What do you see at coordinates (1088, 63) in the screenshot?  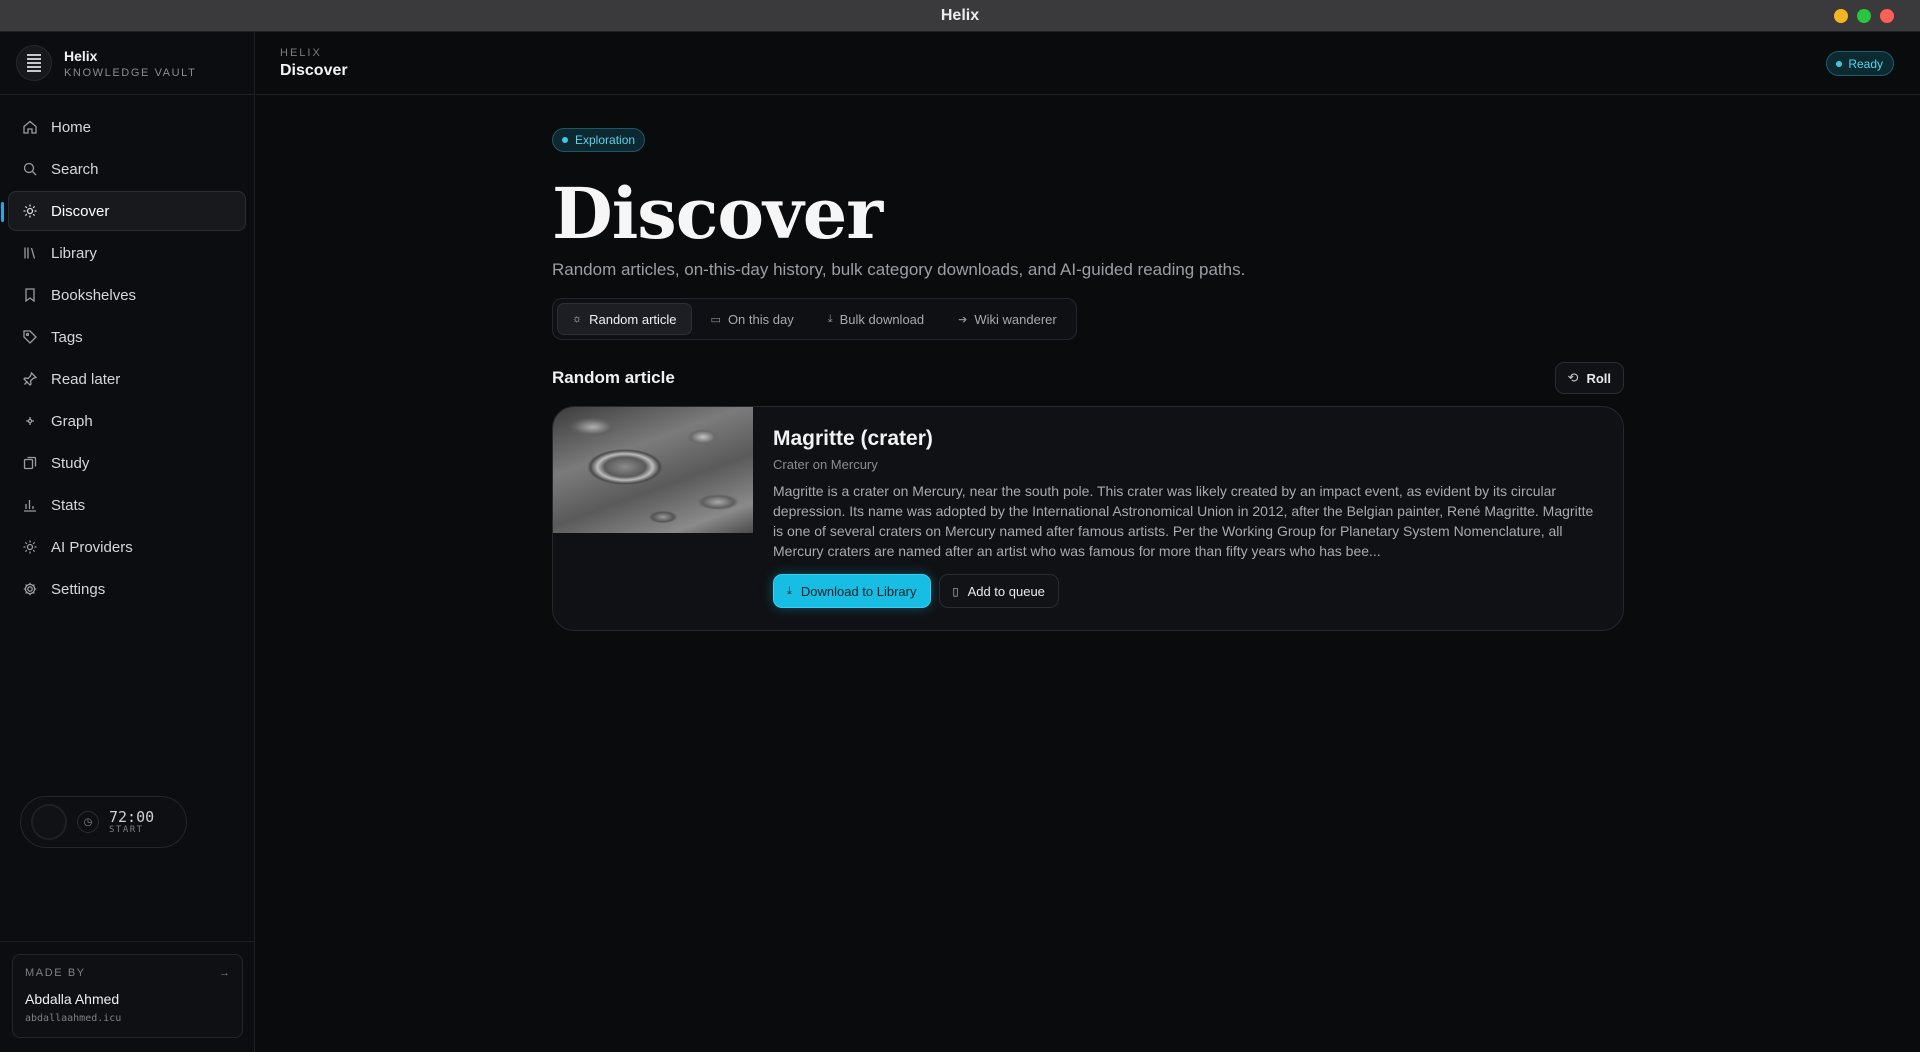 I see `top-bar: HELIX Discover Ready` at bounding box center [1088, 63].